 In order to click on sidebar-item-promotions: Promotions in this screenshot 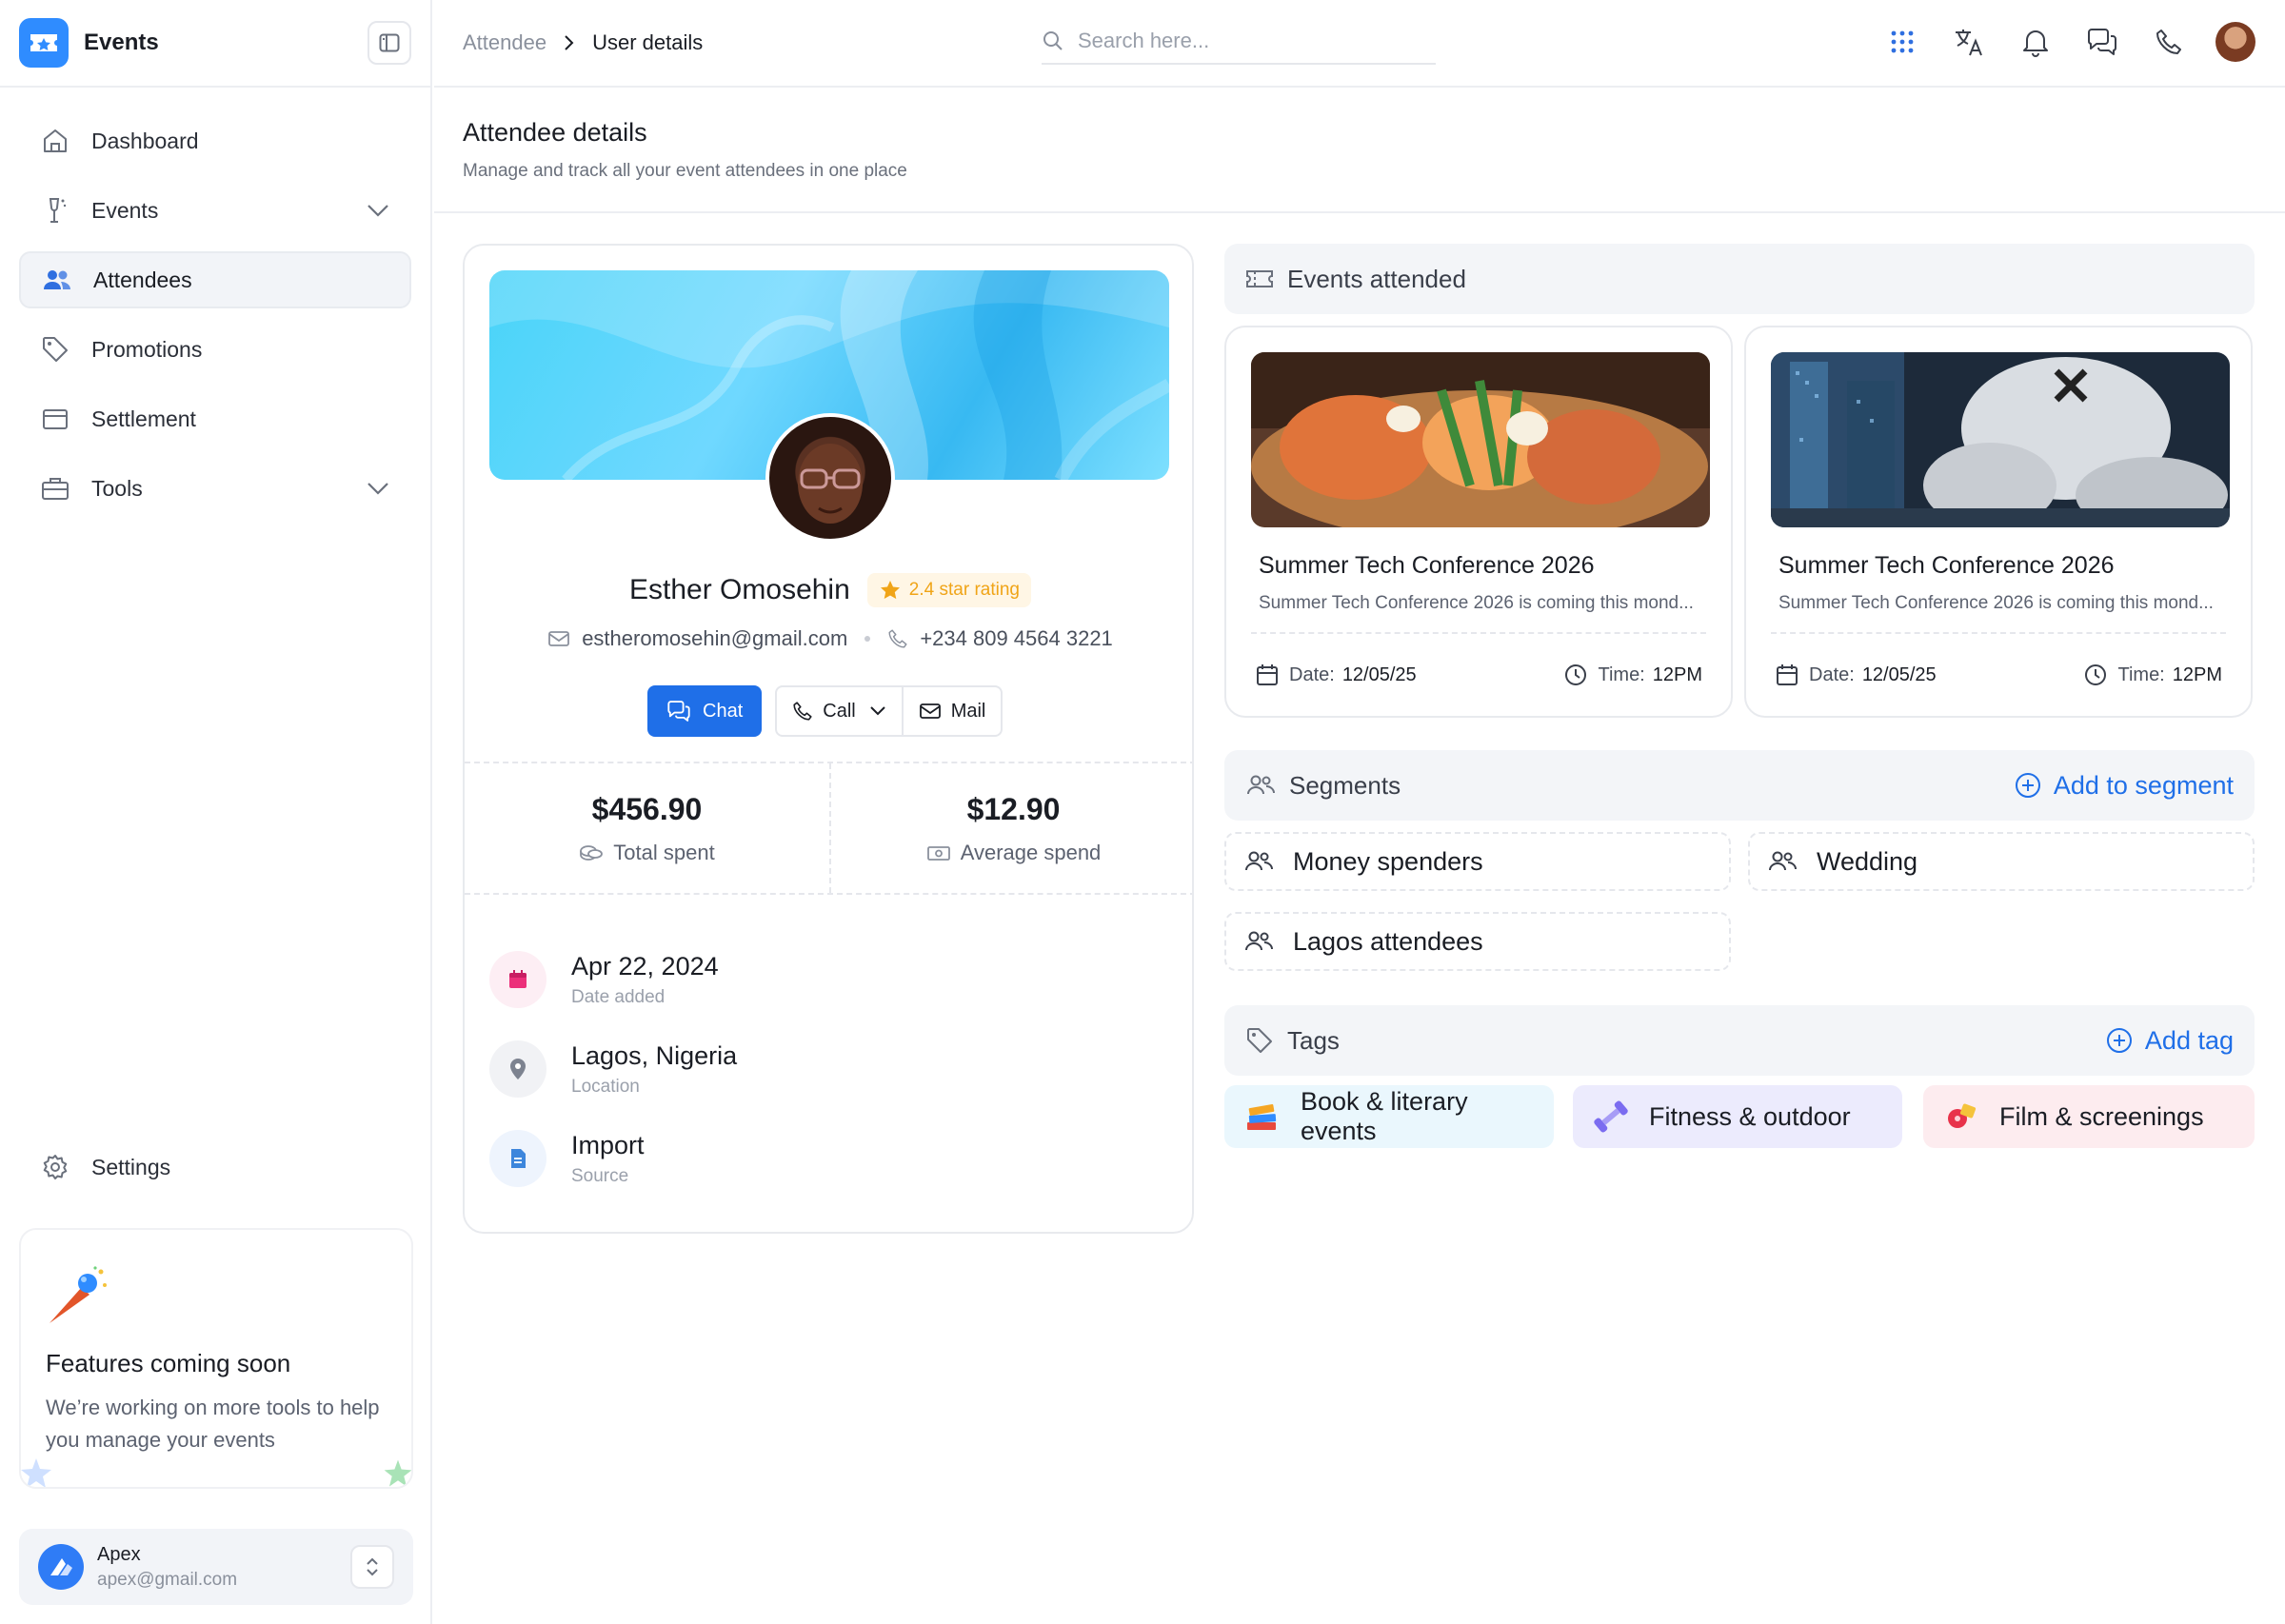, I will do `click(215, 349)`.